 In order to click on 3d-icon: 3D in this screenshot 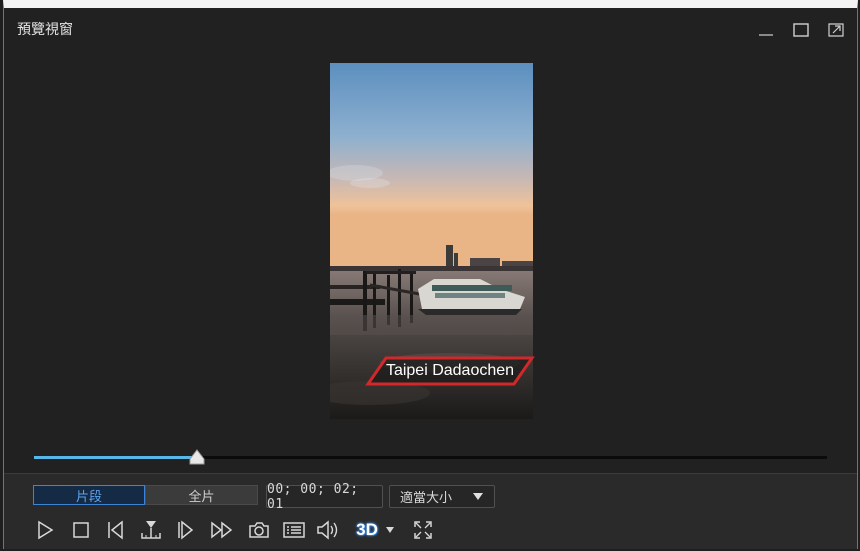, I will do `click(367, 529)`.